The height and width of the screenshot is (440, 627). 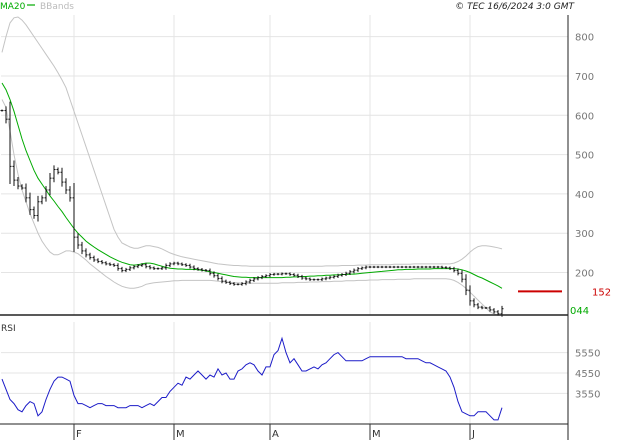 I want to click on legend: MA20 BBands, so click(x=37, y=7).